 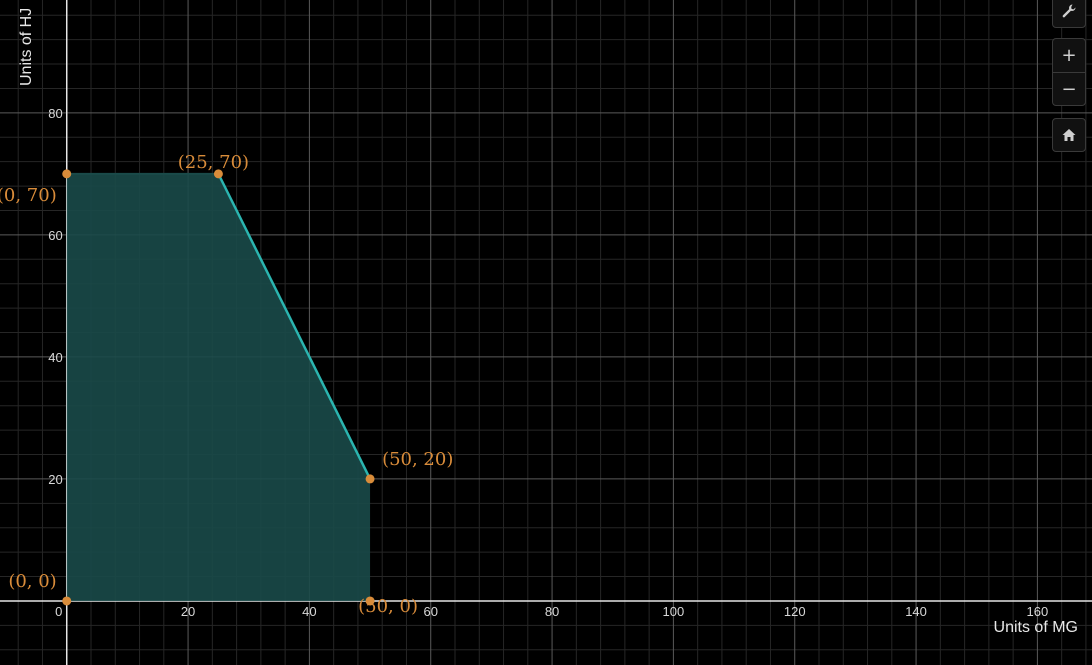 What do you see at coordinates (1038, 611) in the screenshot?
I see `x-tick-label: 160` at bounding box center [1038, 611].